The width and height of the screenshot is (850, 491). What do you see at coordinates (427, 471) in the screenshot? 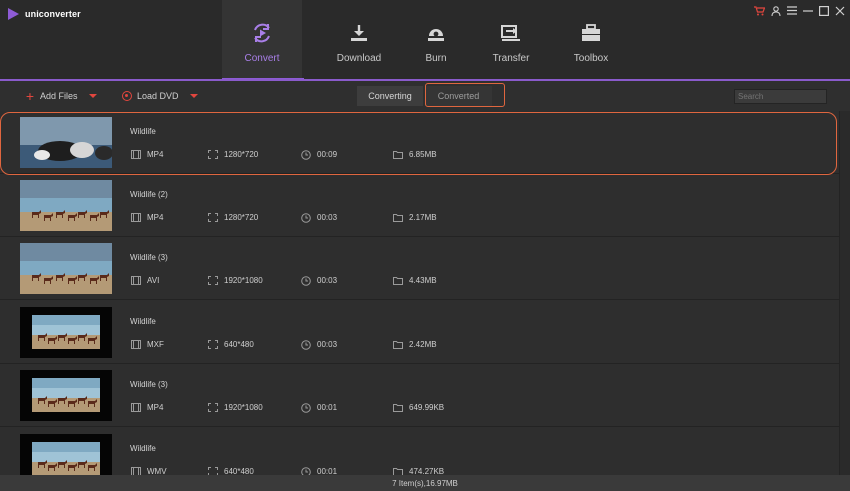
I see `size-value: 474.27KB` at bounding box center [427, 471].